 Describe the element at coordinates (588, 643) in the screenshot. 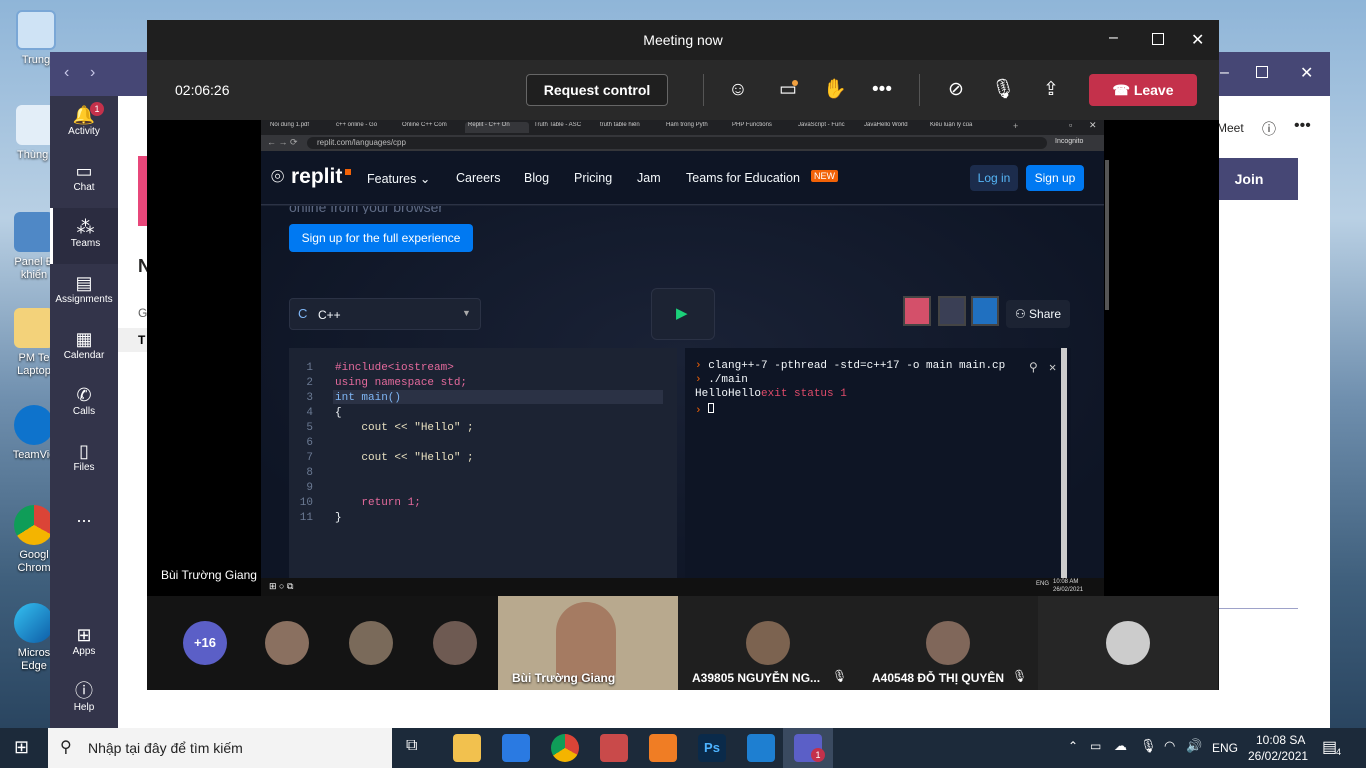

I see `participant-video-presenter: Bùi Trường Giang` at that location.